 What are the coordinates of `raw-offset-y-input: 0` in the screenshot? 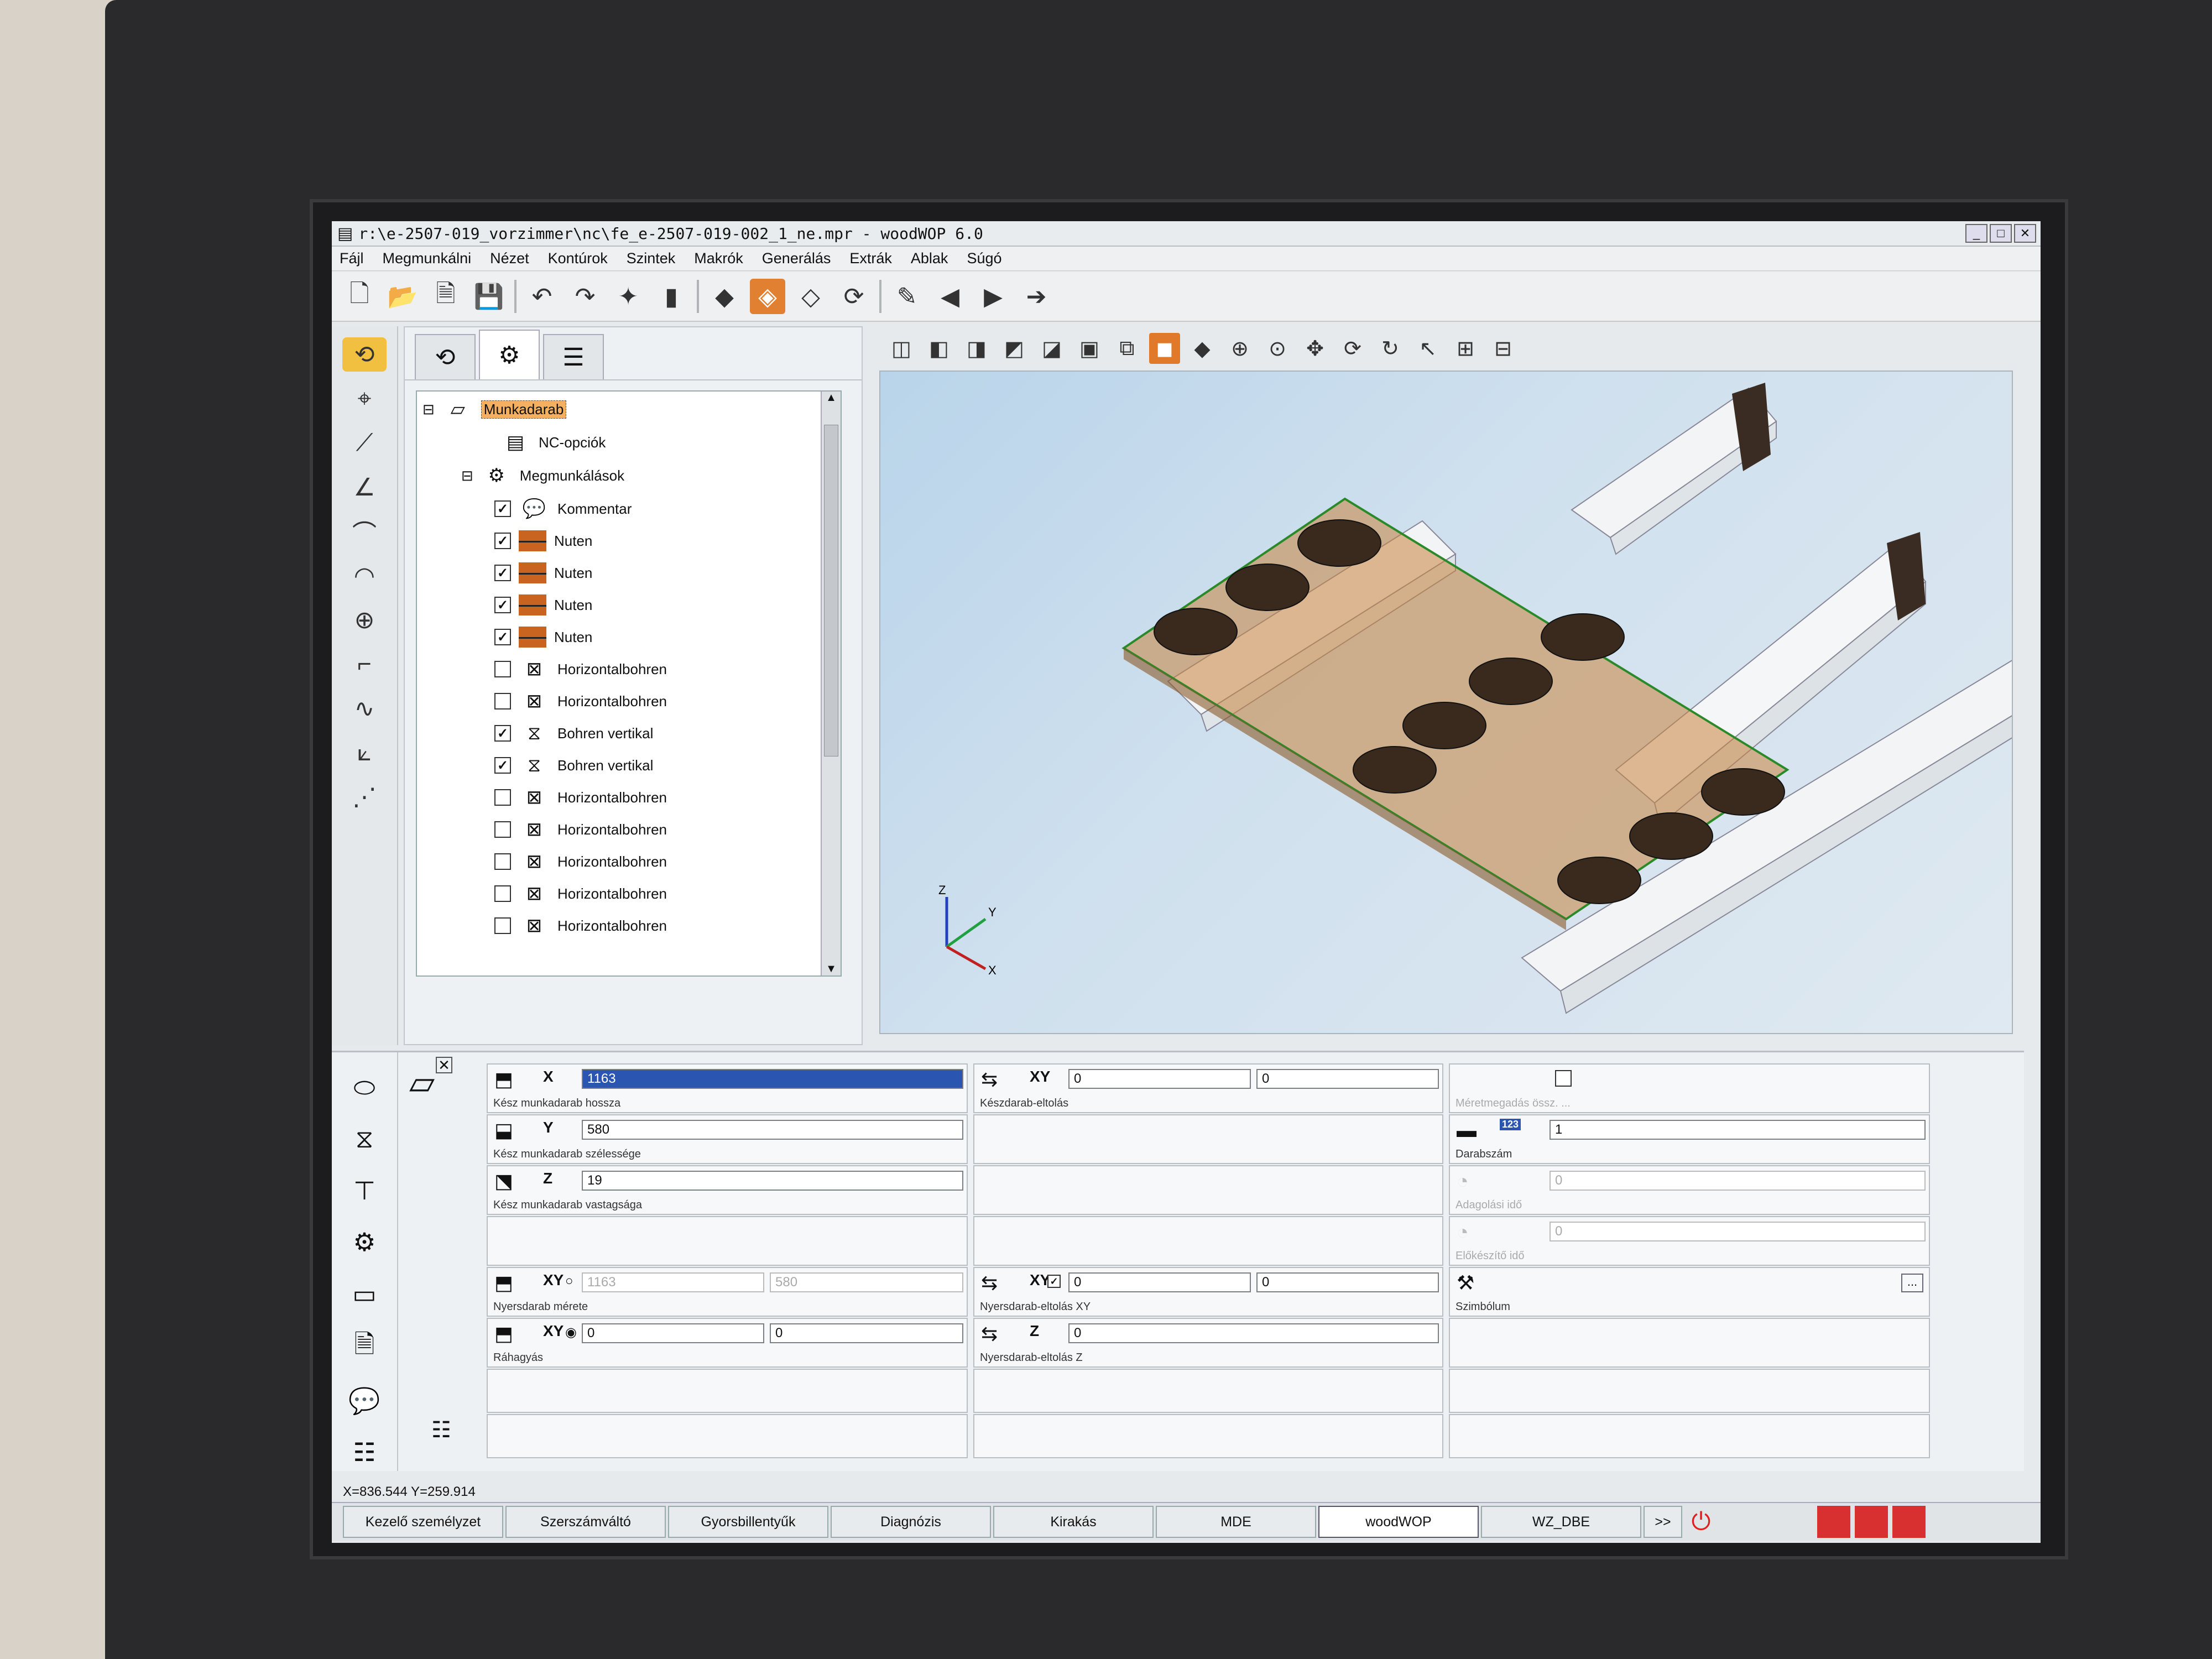 It's located at (1348, 1282).